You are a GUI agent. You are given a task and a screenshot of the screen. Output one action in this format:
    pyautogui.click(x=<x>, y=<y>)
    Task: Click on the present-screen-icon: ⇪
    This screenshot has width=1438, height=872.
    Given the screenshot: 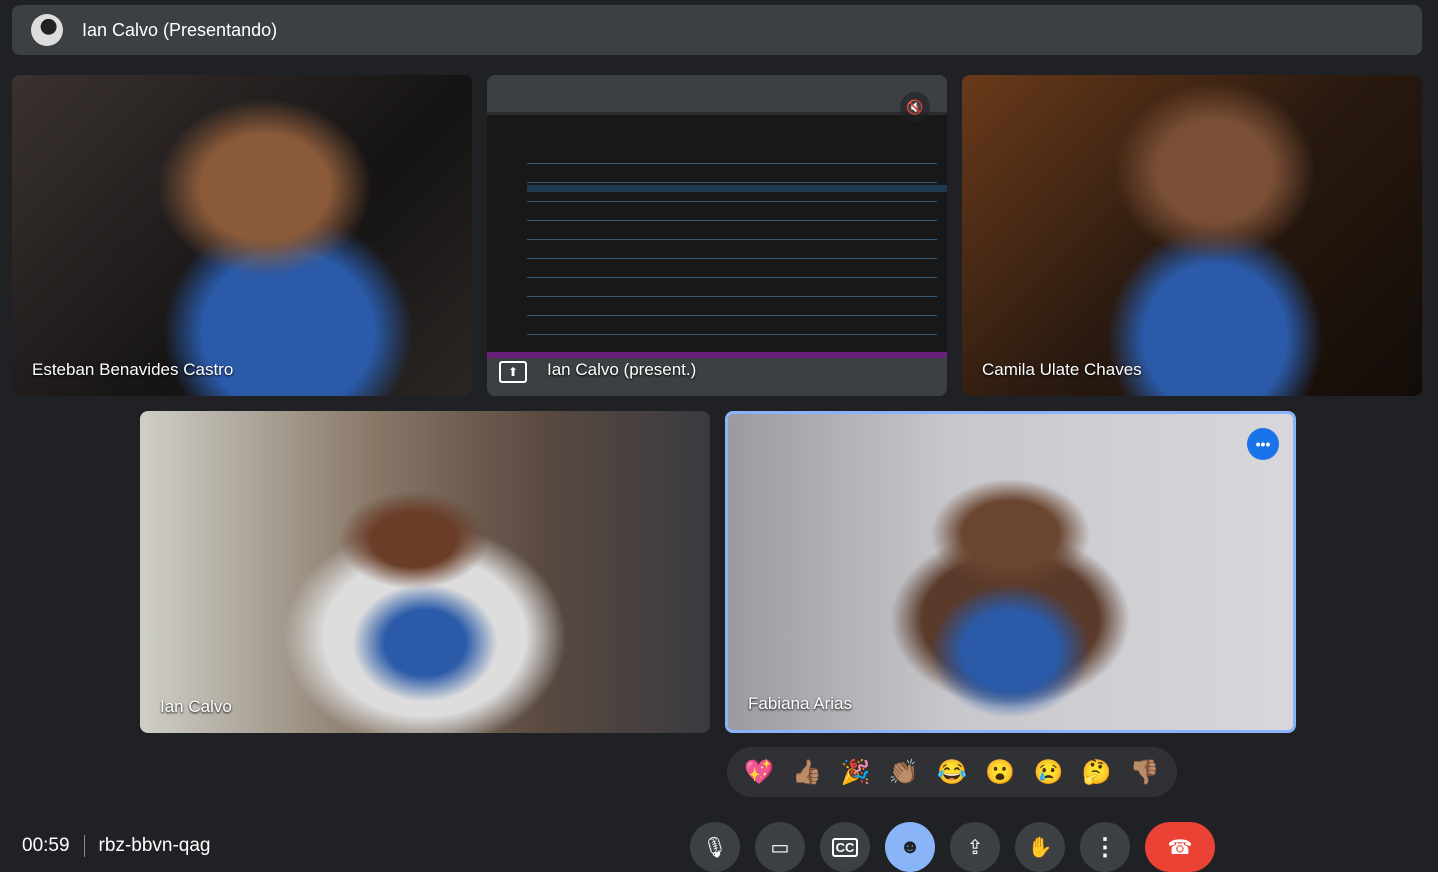 What is the action you would take?
    pyautogui.click(x=975, y=847)
    